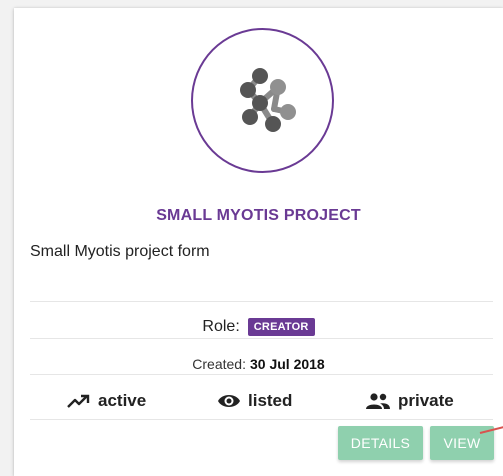 The image size is (503, 476). Describe the element at coordinates (267, 99) in the screenshot. I see `molecule-icon` at that location.